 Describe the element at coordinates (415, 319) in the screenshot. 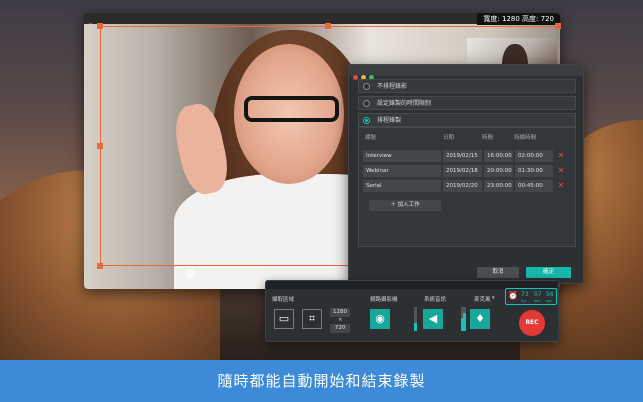

I see `webcam-level-meter` at that location.